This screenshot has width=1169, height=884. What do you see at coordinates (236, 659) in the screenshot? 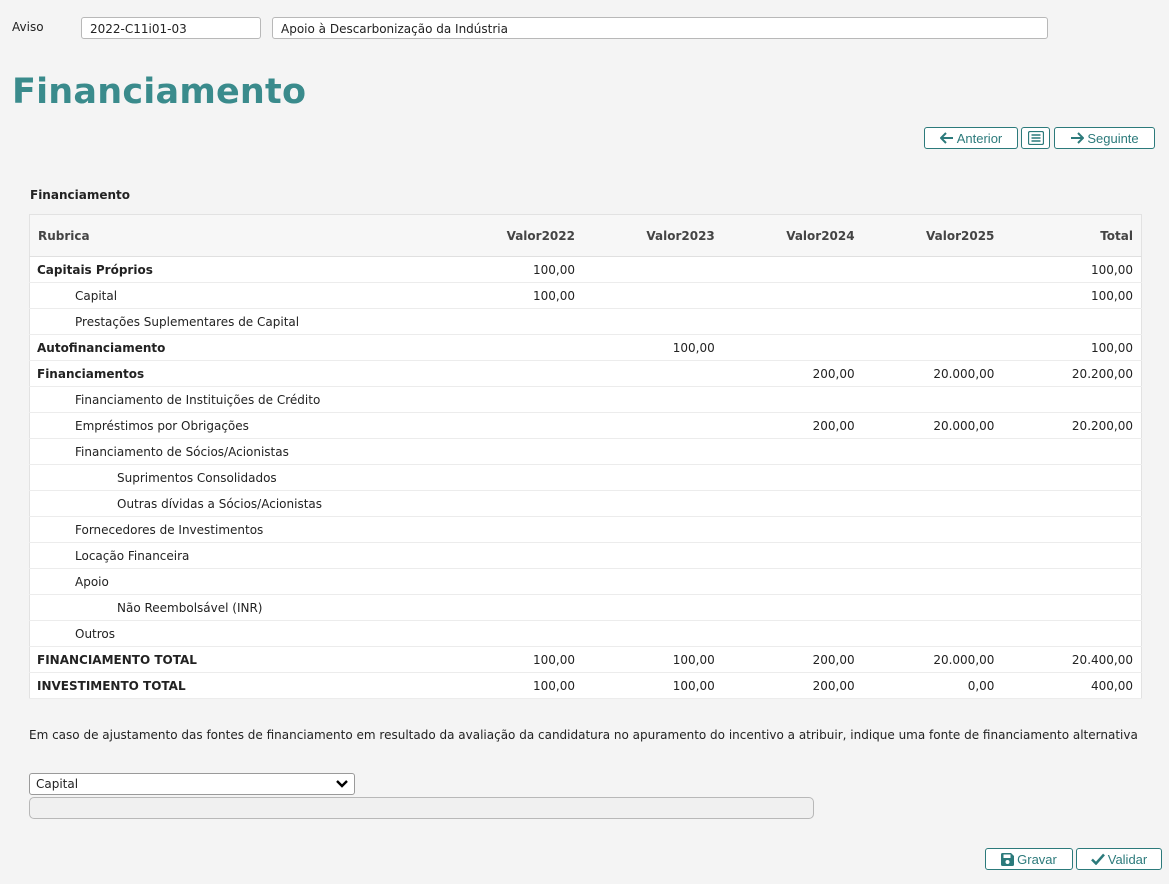
I see `row-label: FINANCIAMENTO TOTAL` at bounding box center [236, 659].